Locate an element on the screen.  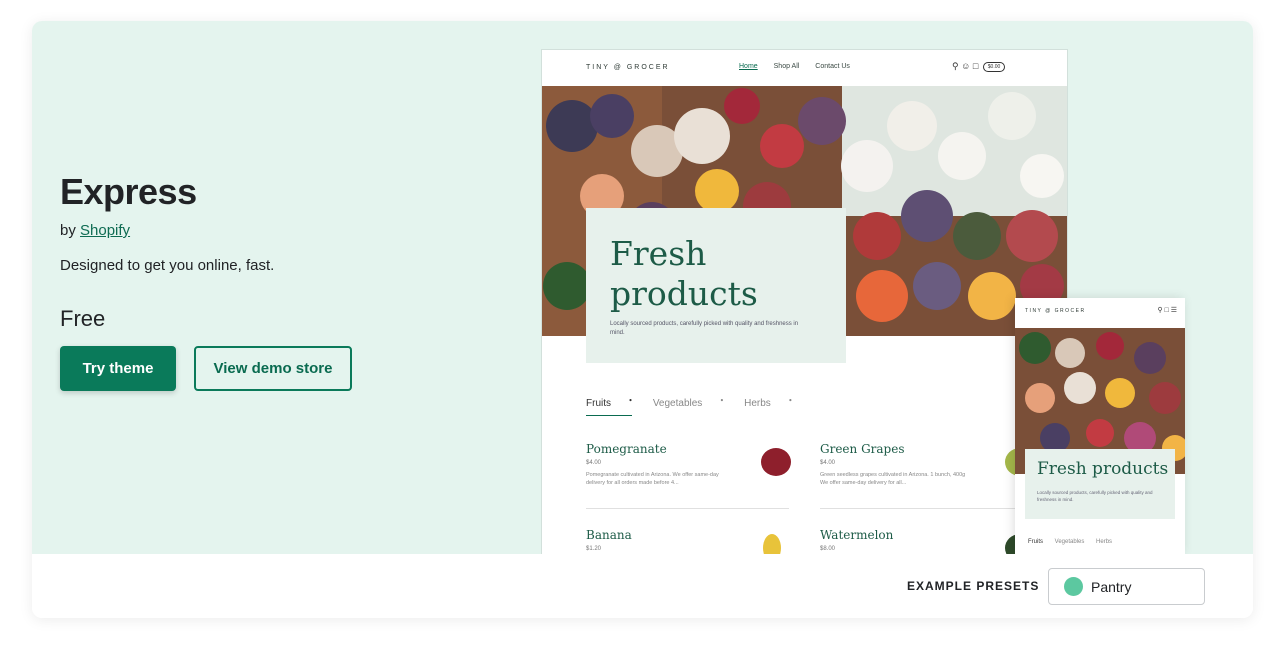
product-name: Pomegranate is located at coordinates (626, 449).